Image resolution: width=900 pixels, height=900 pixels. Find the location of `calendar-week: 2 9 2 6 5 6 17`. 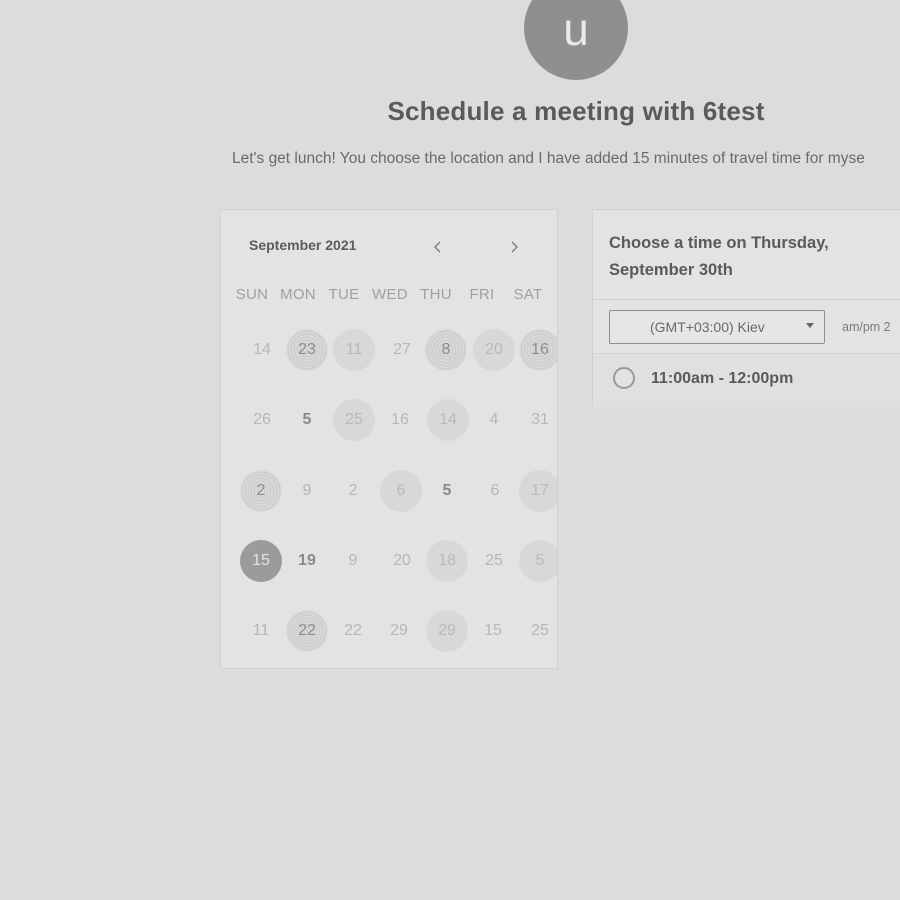

calendar-week: 2 9 2 6 5 6 17 is located at coordinates (389, 492).